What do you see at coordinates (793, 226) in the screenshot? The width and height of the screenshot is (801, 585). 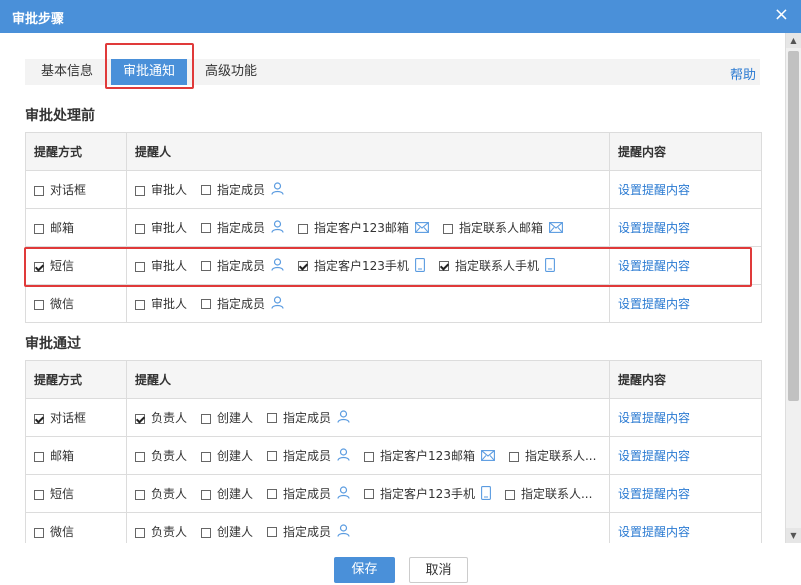 I see `scroll-thumb` at bounding box center [793, 226].